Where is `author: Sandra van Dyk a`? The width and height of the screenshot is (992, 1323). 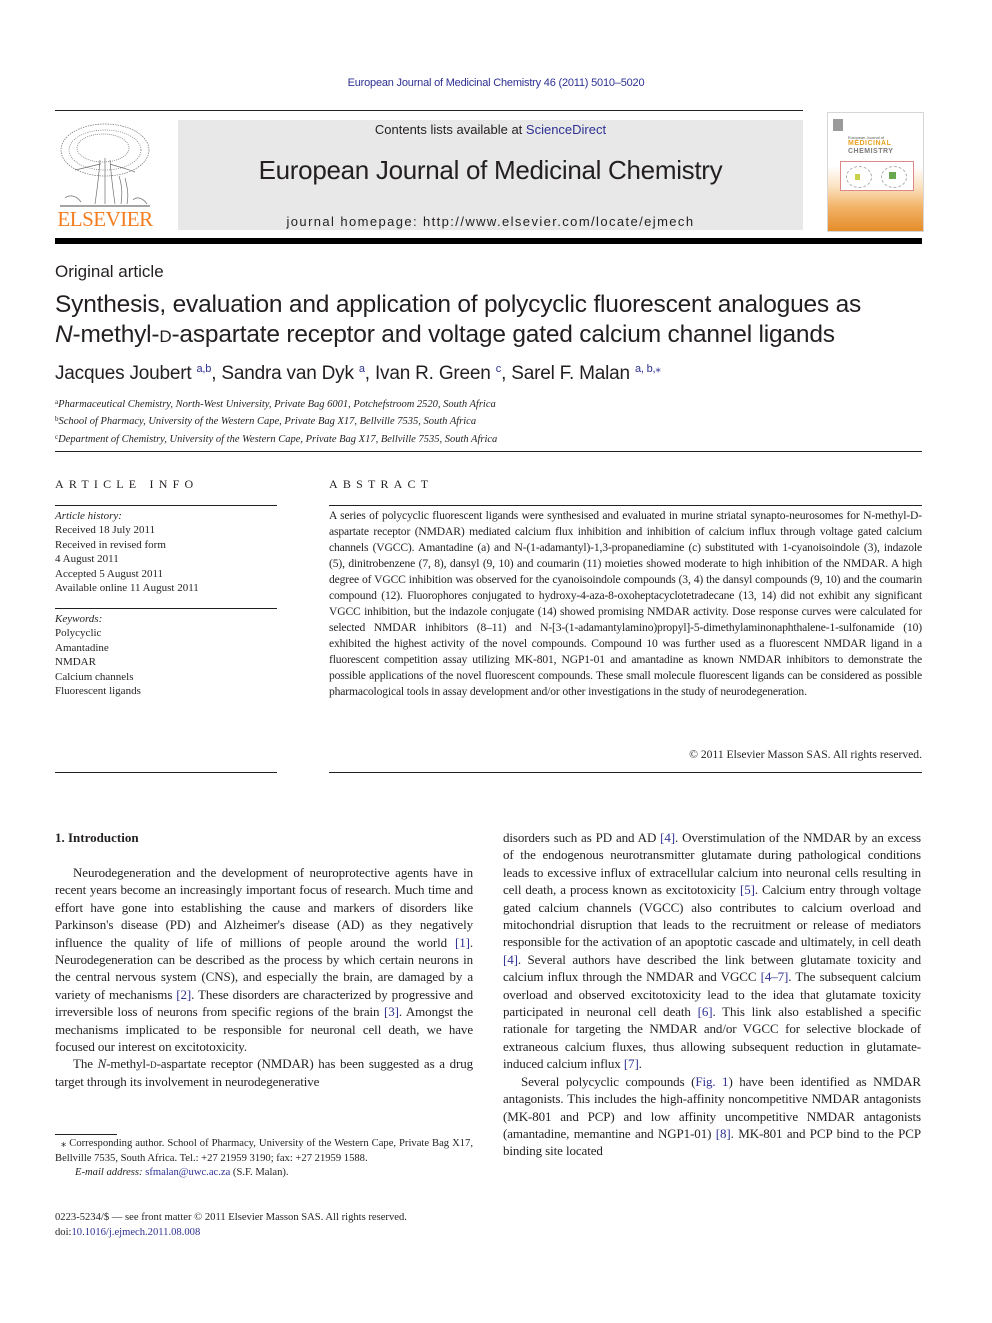
author: Sandra van Dyk a is located at coordinates (293, 373).